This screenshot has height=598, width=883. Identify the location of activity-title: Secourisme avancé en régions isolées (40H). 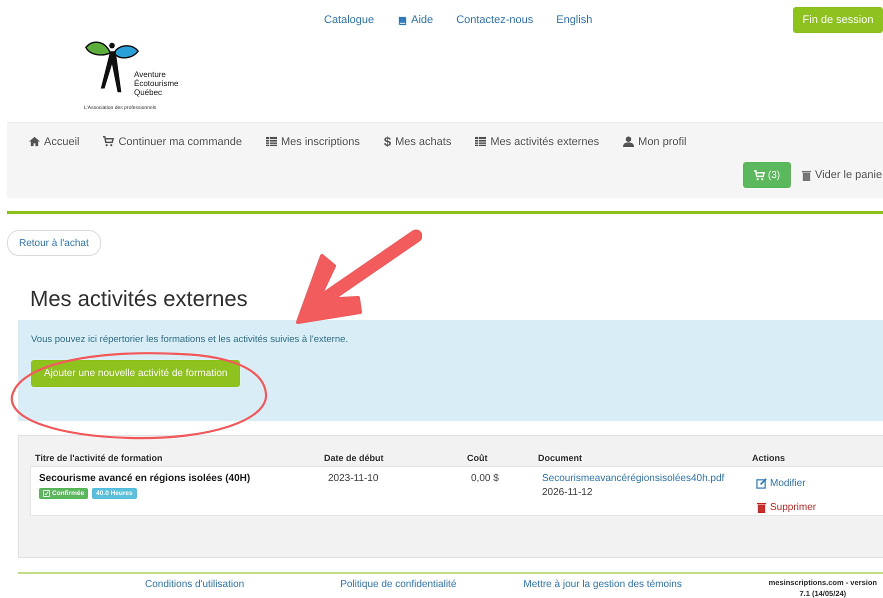
(145, 478).